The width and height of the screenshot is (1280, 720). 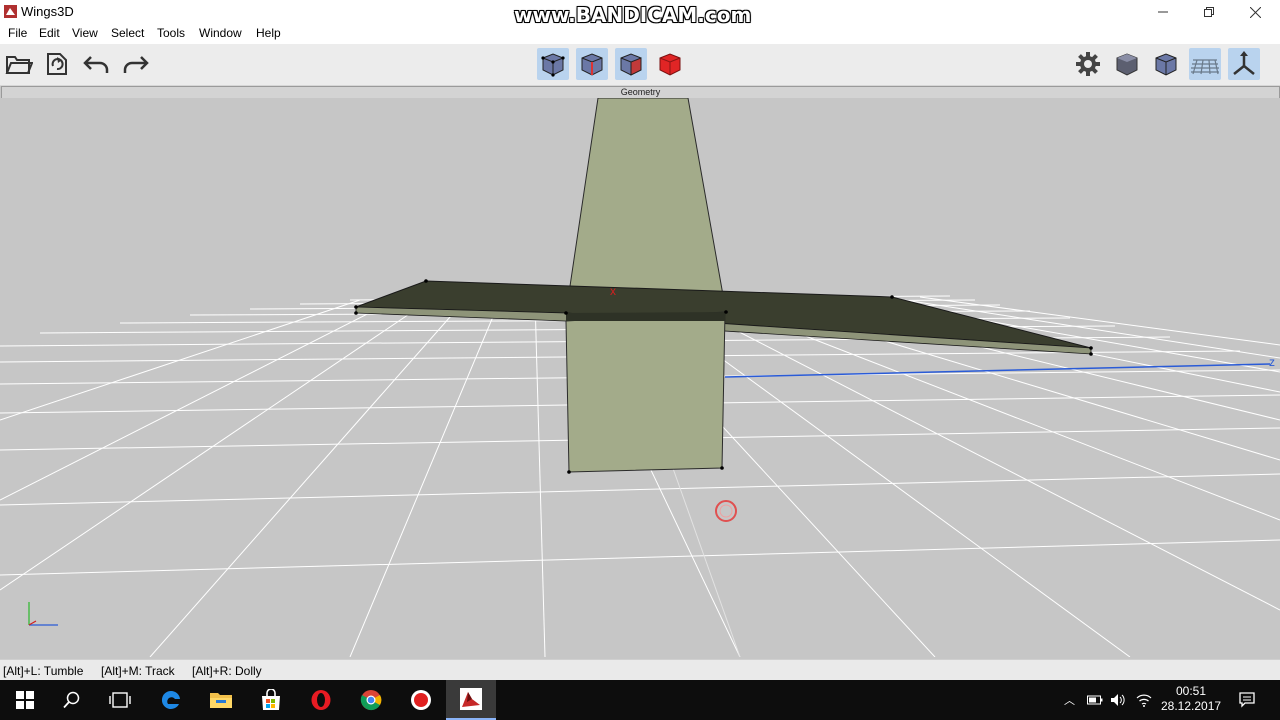 I want to click on volume-icon, so click(x=1118, y=700).